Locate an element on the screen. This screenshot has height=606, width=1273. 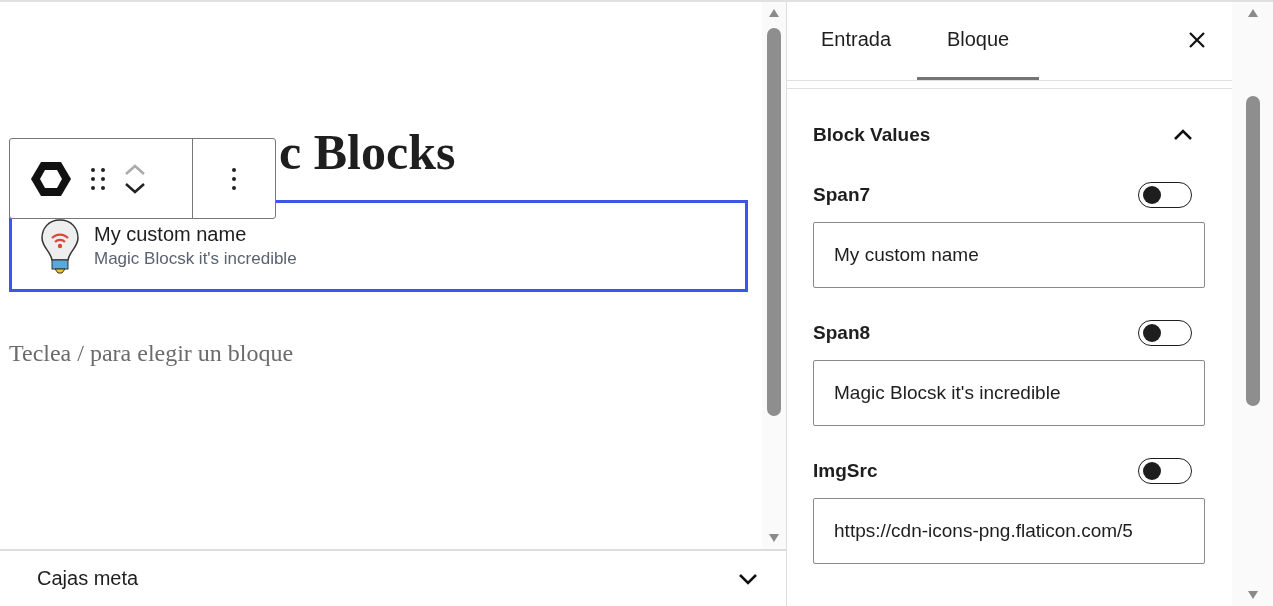
block-name: My custom name is located at coordinates (171, 234).